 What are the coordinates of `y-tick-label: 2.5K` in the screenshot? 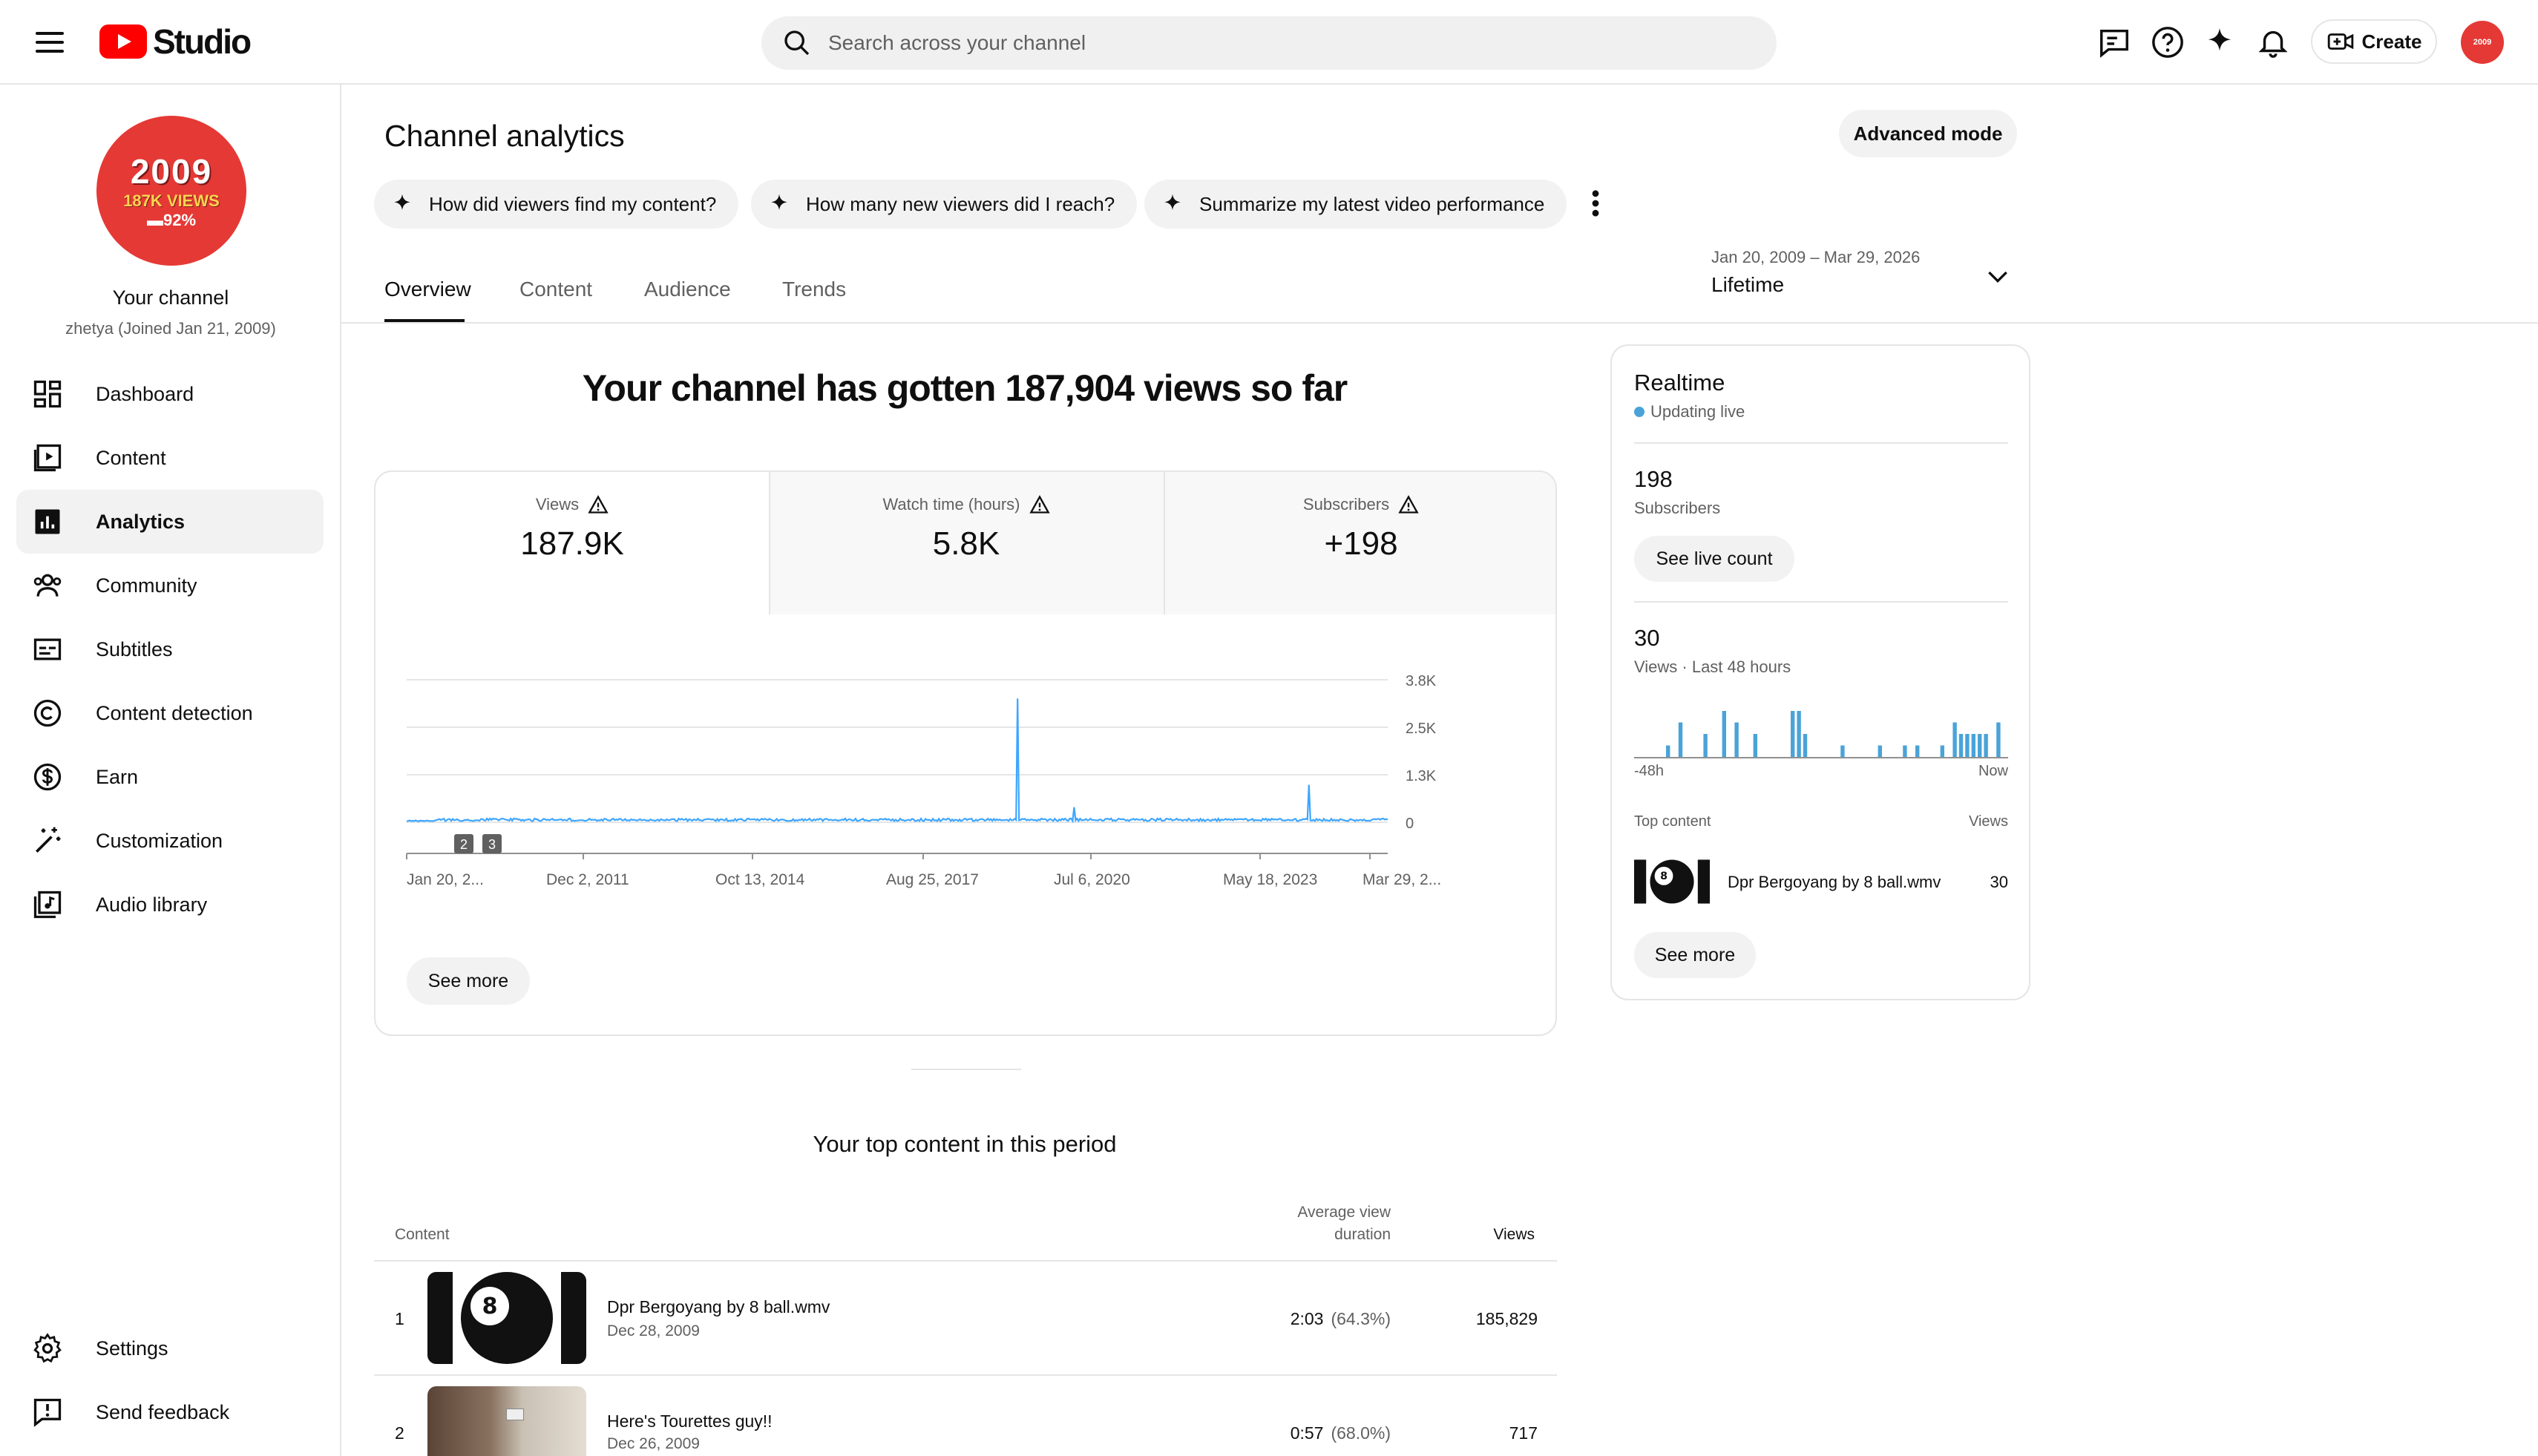 It's located at (1421, 729).